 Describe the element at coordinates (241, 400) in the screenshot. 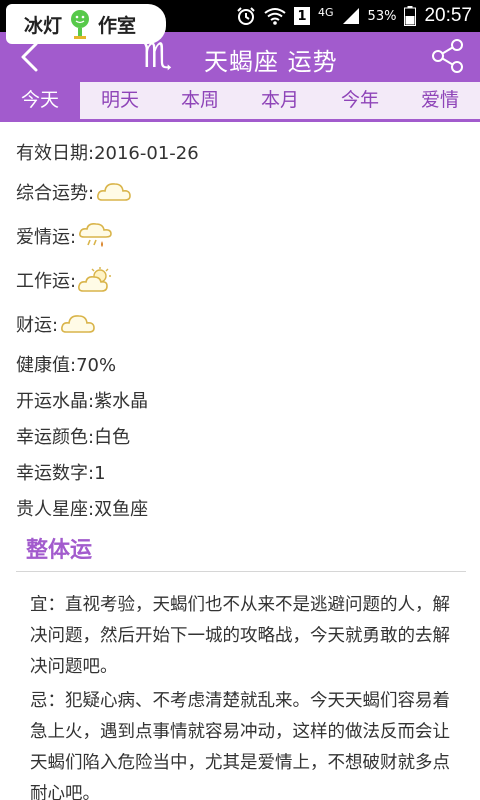

I see `crystal-row: 开运水晶:紫水晶` at that location.